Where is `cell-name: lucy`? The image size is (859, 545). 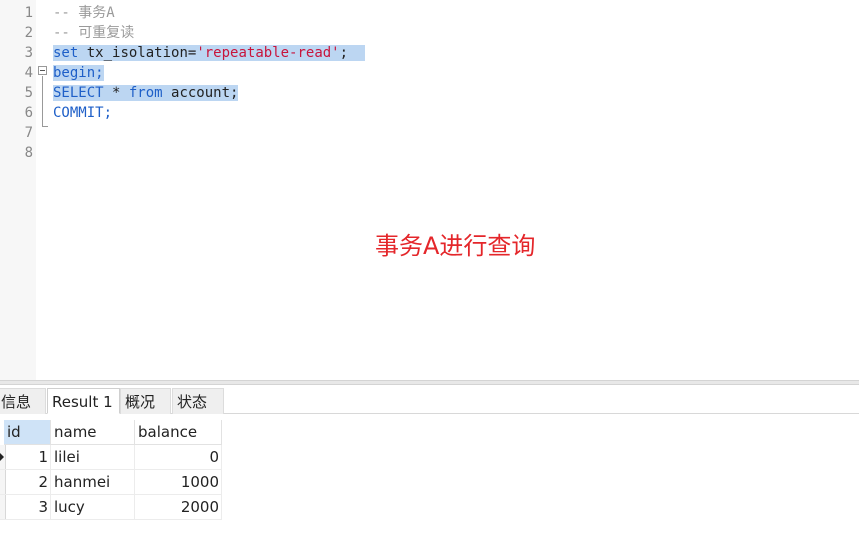 cell-name: lucy is located at coordinates (93, 507).